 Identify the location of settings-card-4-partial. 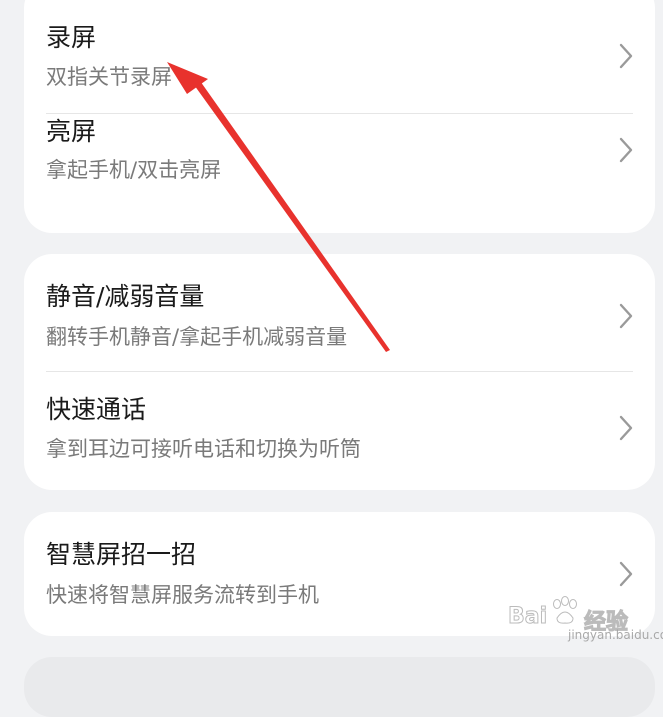
(339, 687).